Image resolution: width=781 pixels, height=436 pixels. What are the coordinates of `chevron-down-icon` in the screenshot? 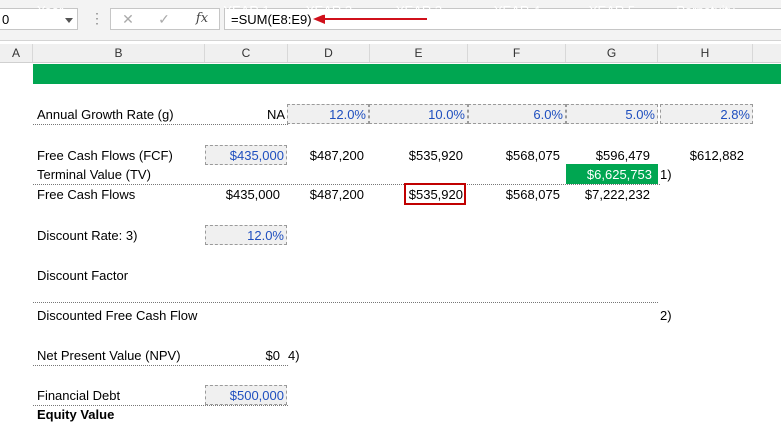 It's located at (69, 20).